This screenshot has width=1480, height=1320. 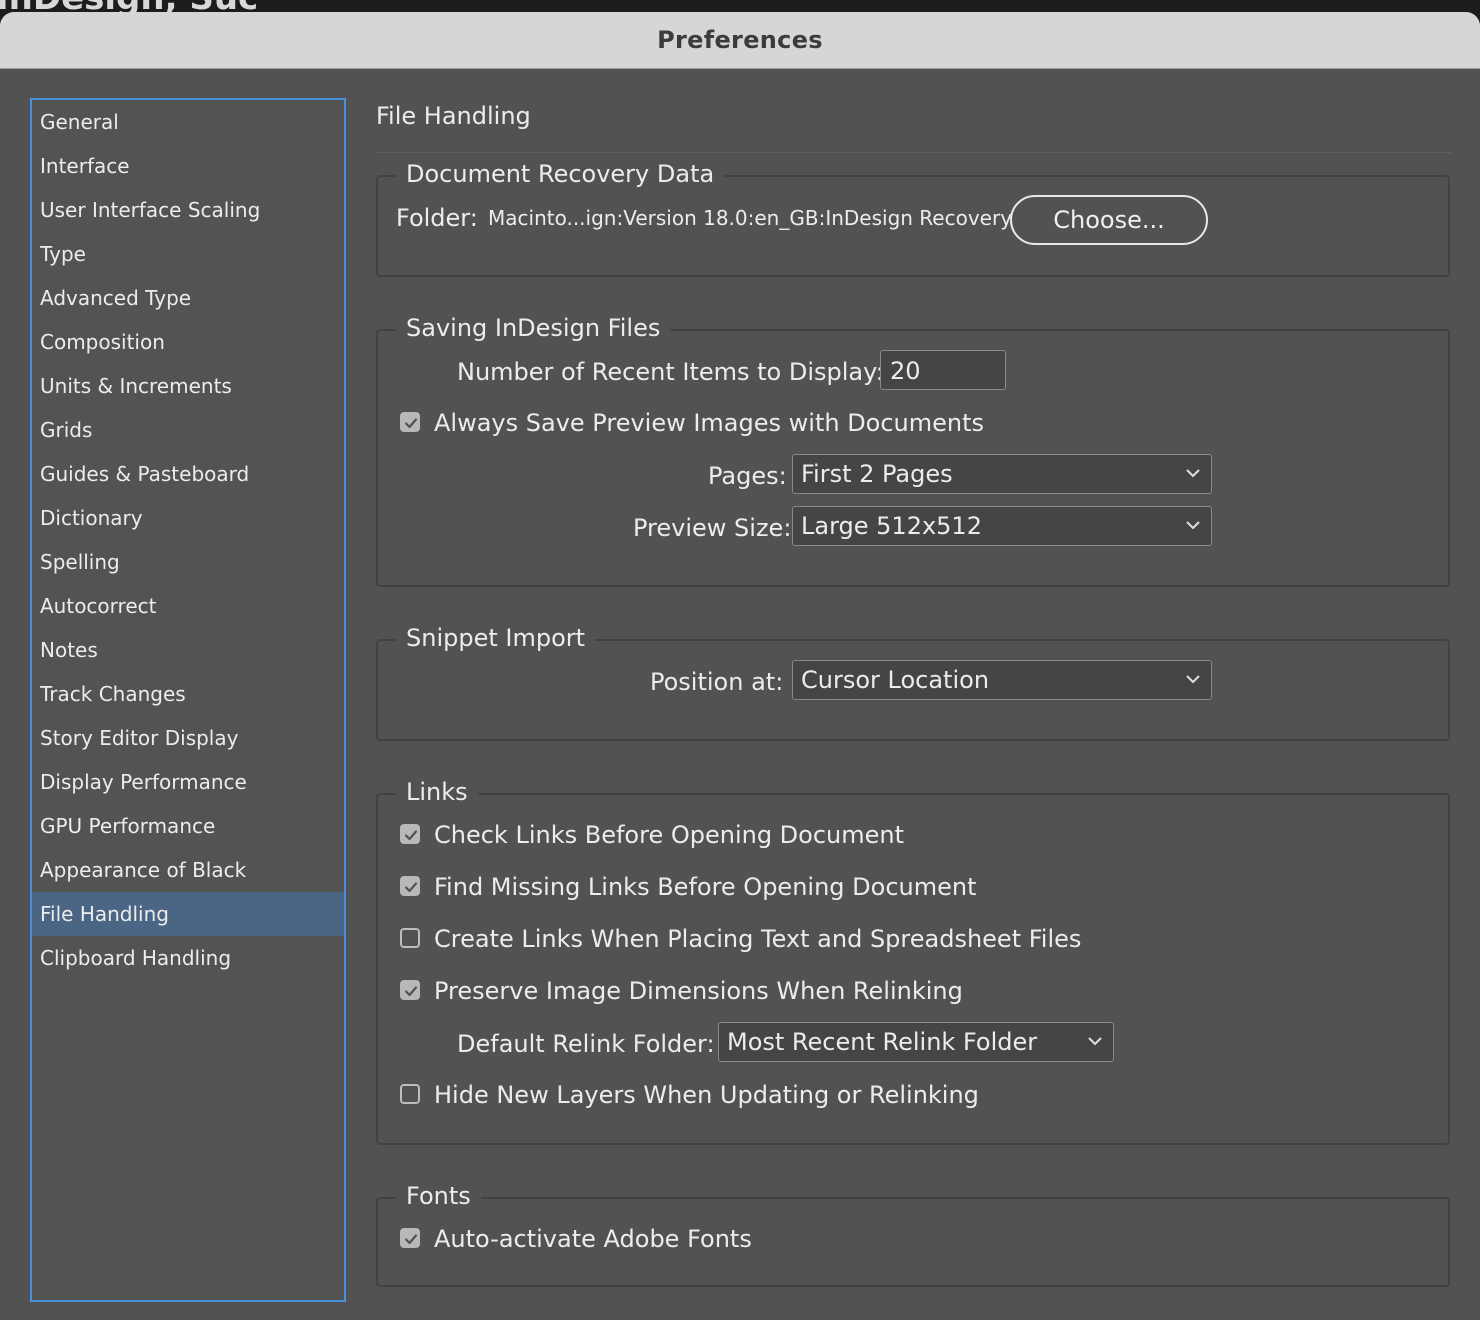 What do you see at coordinates (698, 991) in the screenshot?
I see `preserve-dimensions-label: Preserve Image Dimensions When Relinking` at bounding box center [698, 991].